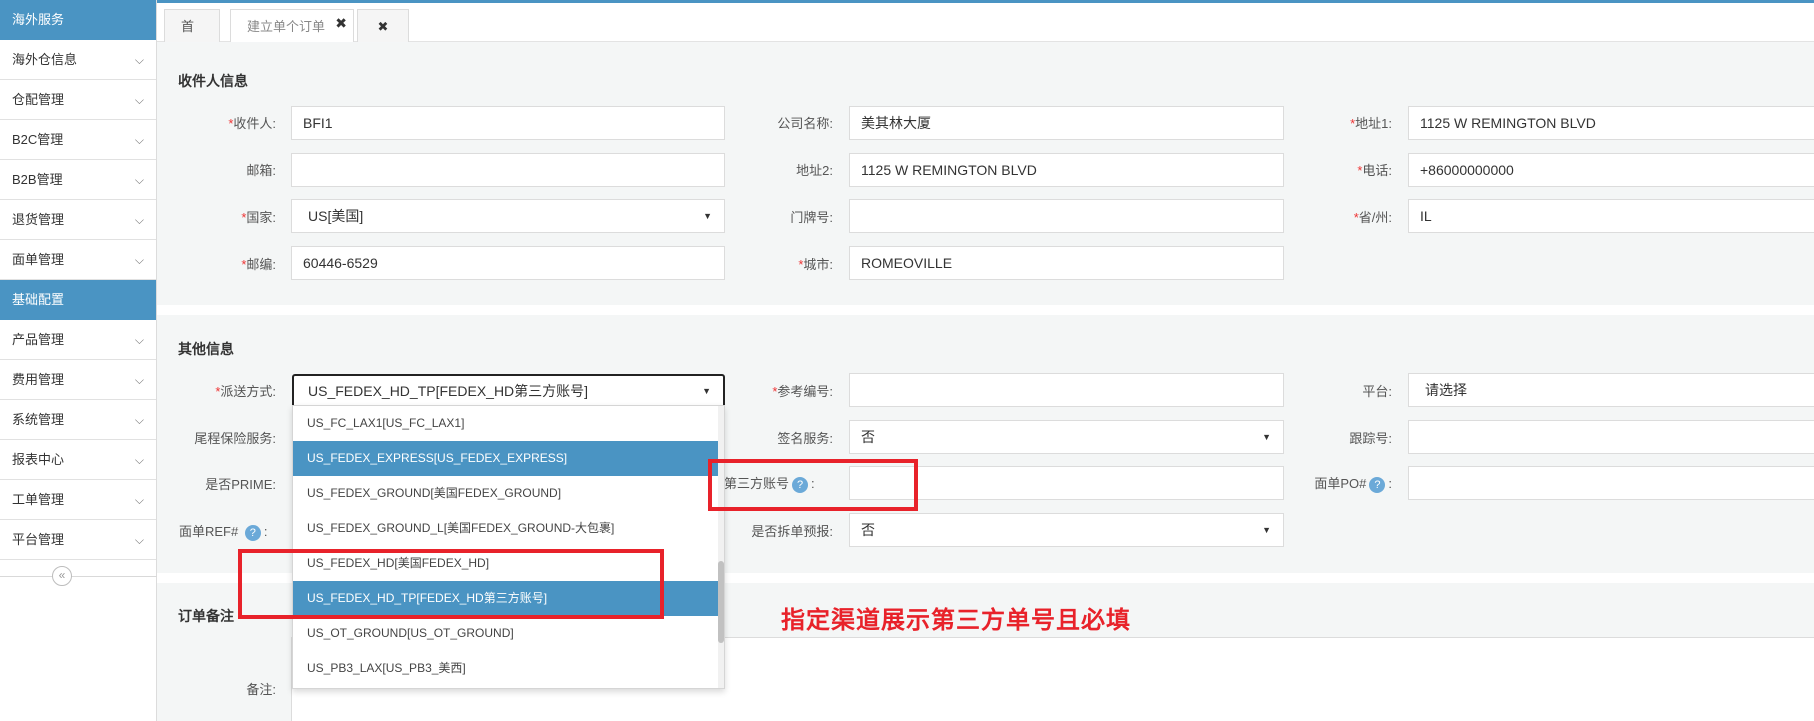 Image resolution: width=1814 pixels, height=721 pixels. I want to click on sidebar-item-label: B2C管理, so click(38, 139).